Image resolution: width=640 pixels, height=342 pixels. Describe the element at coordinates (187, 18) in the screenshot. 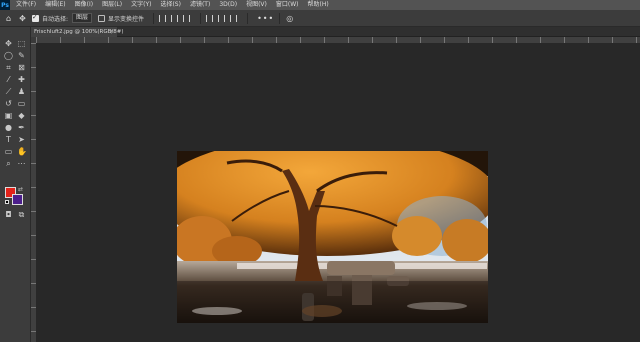

I see `align-right-icon` at that location.